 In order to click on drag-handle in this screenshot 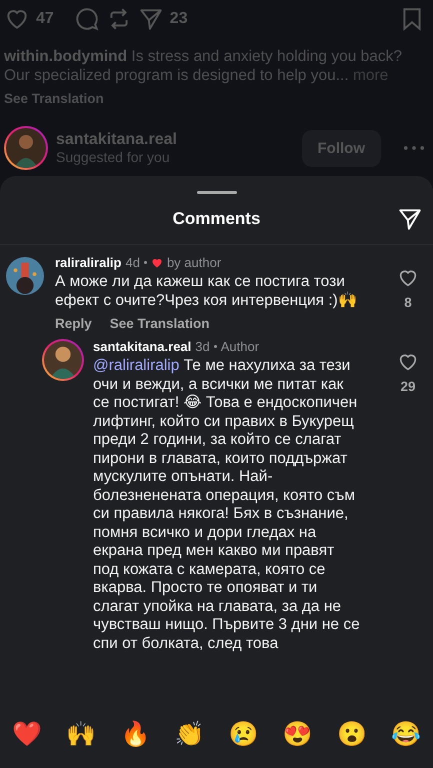, I will do `click(216, 192)`.